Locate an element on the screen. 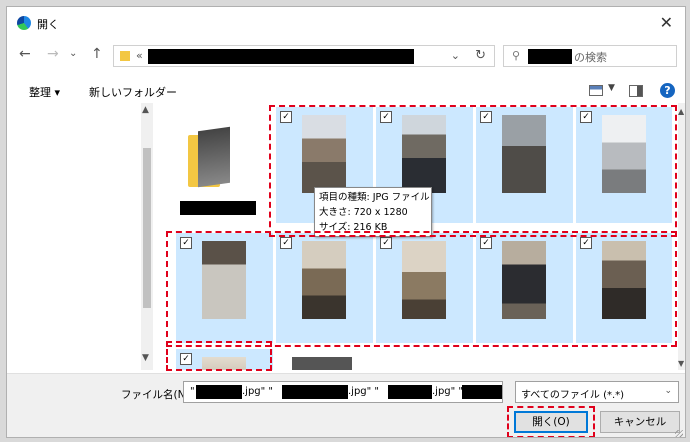 Image resolution: width=690 pixels, height=442 pixels. view-dropdown-icon: ▼ is located at coordinates (611, 88).